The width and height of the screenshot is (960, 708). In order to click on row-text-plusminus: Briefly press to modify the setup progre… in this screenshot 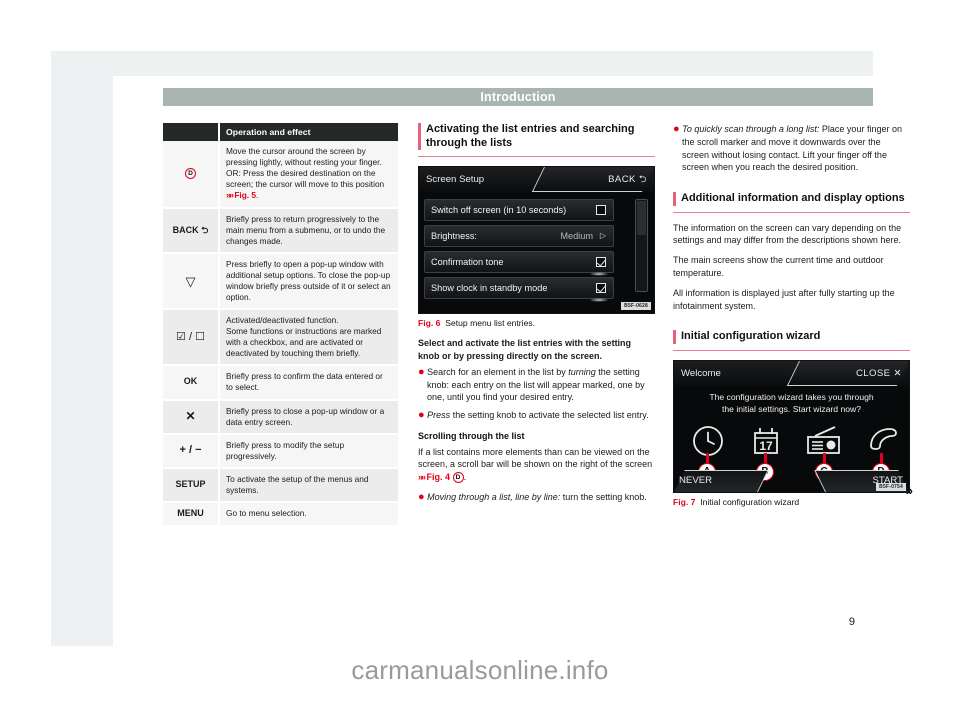, I will do `click(309, 451)`.